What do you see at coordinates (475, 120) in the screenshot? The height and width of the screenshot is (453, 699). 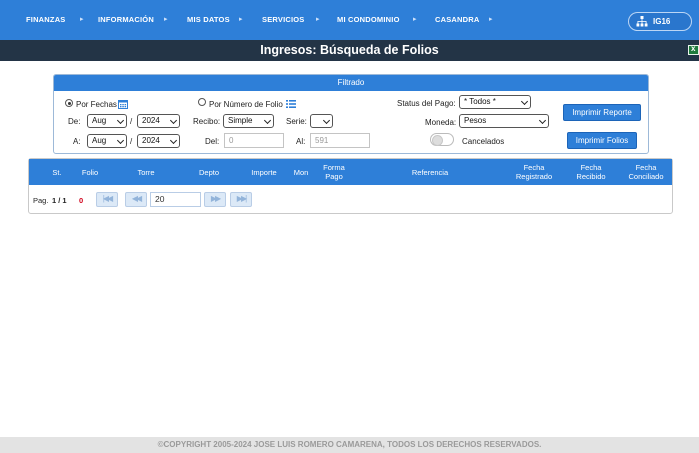 I see `moneda-value: Pesos` at bounding box center [475, 120].